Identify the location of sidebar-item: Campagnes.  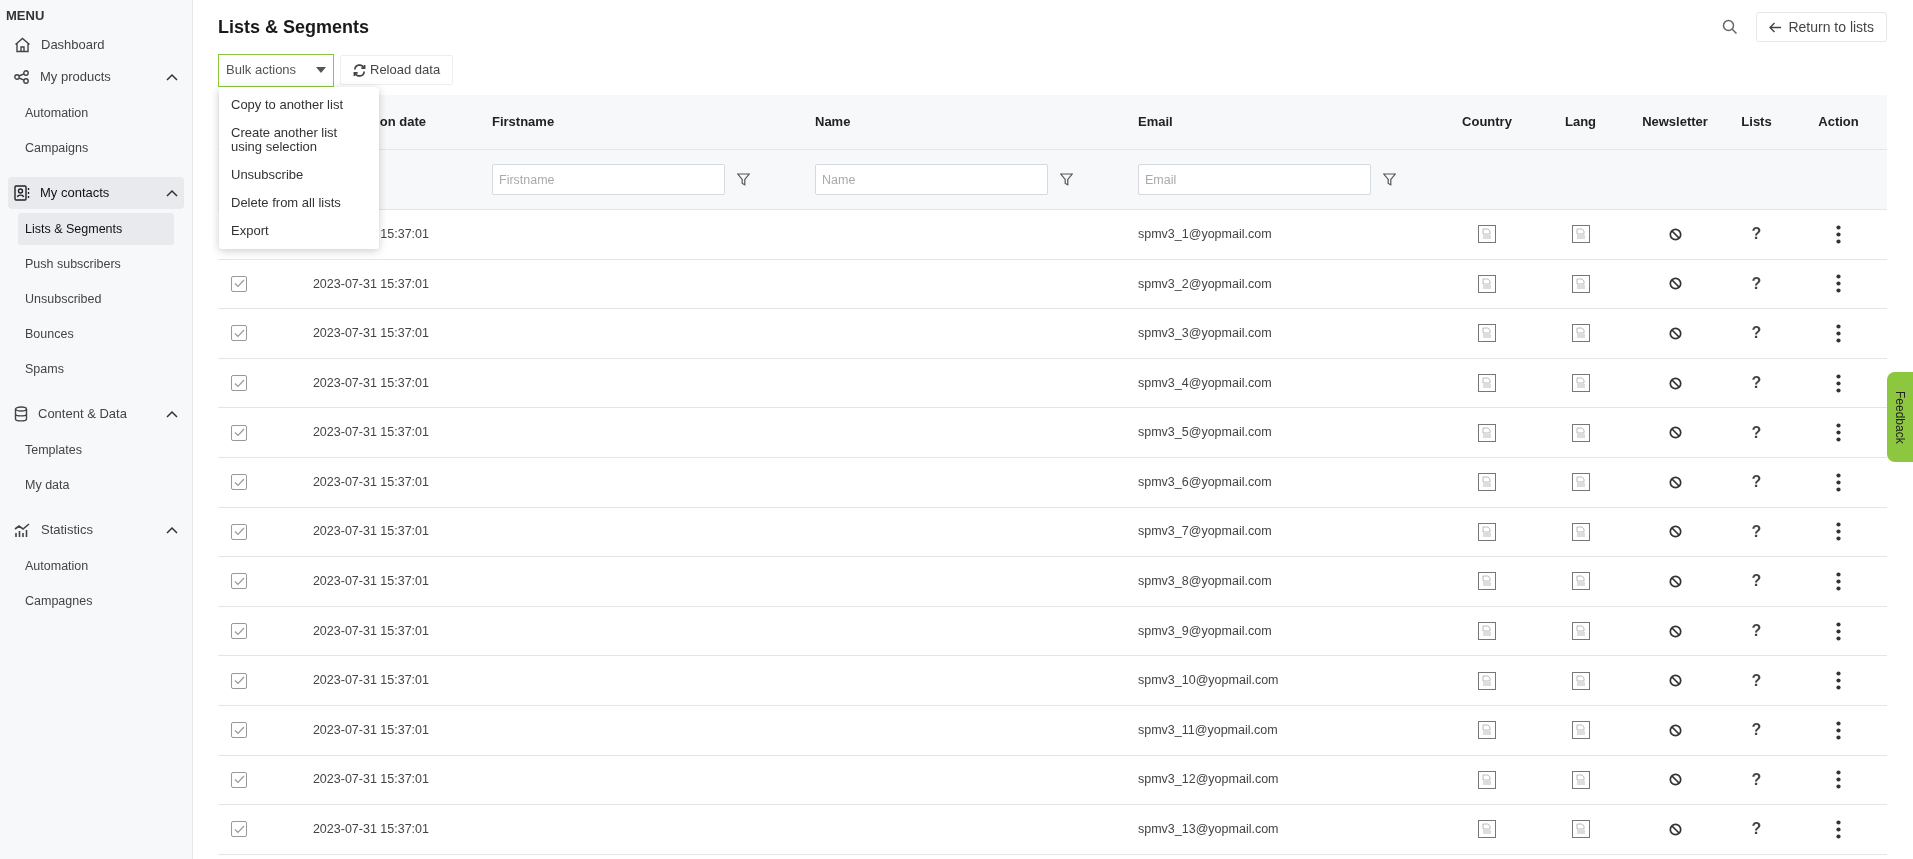
(96, 601).